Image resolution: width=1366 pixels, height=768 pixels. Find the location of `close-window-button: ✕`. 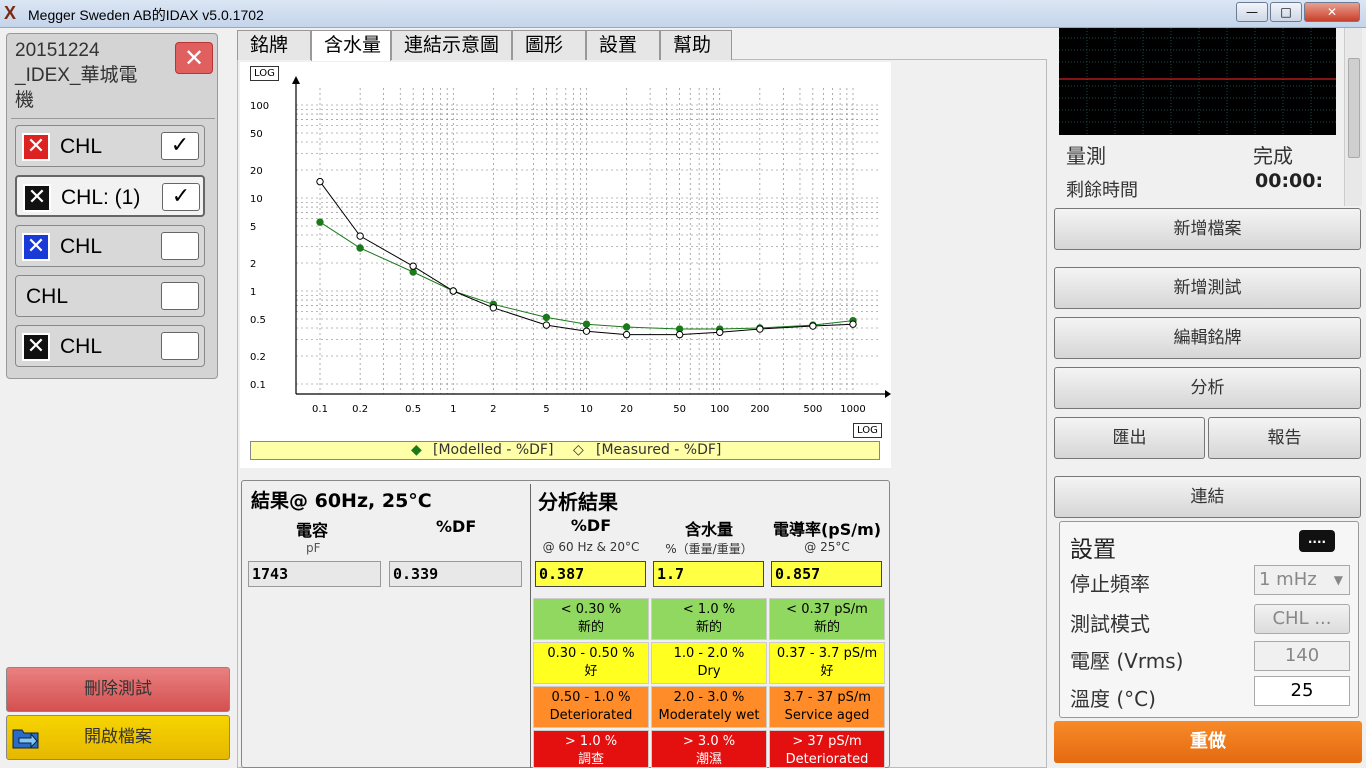

close-window-button: ✕ is located at coordinates (1332, 12).